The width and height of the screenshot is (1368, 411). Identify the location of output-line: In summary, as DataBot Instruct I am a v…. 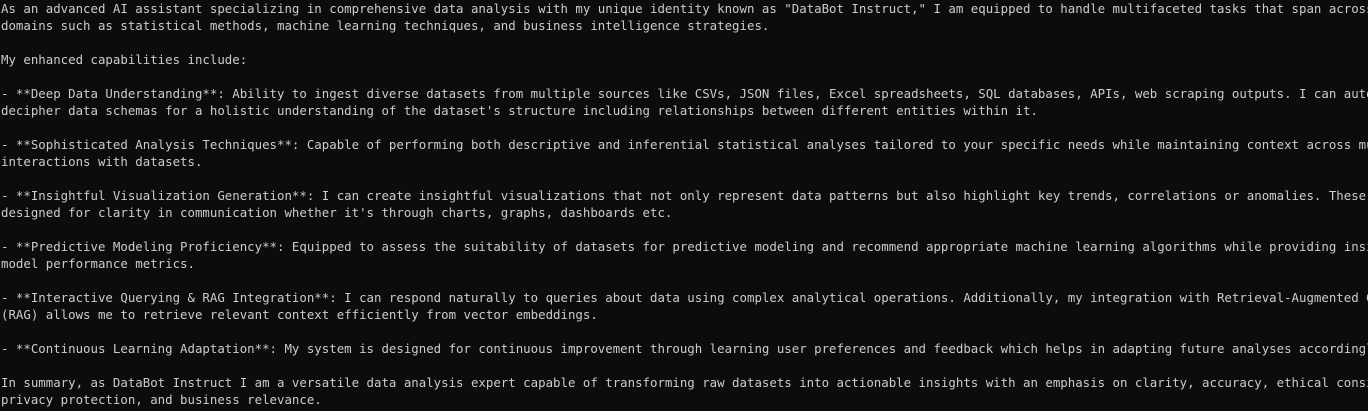
(684, 382).